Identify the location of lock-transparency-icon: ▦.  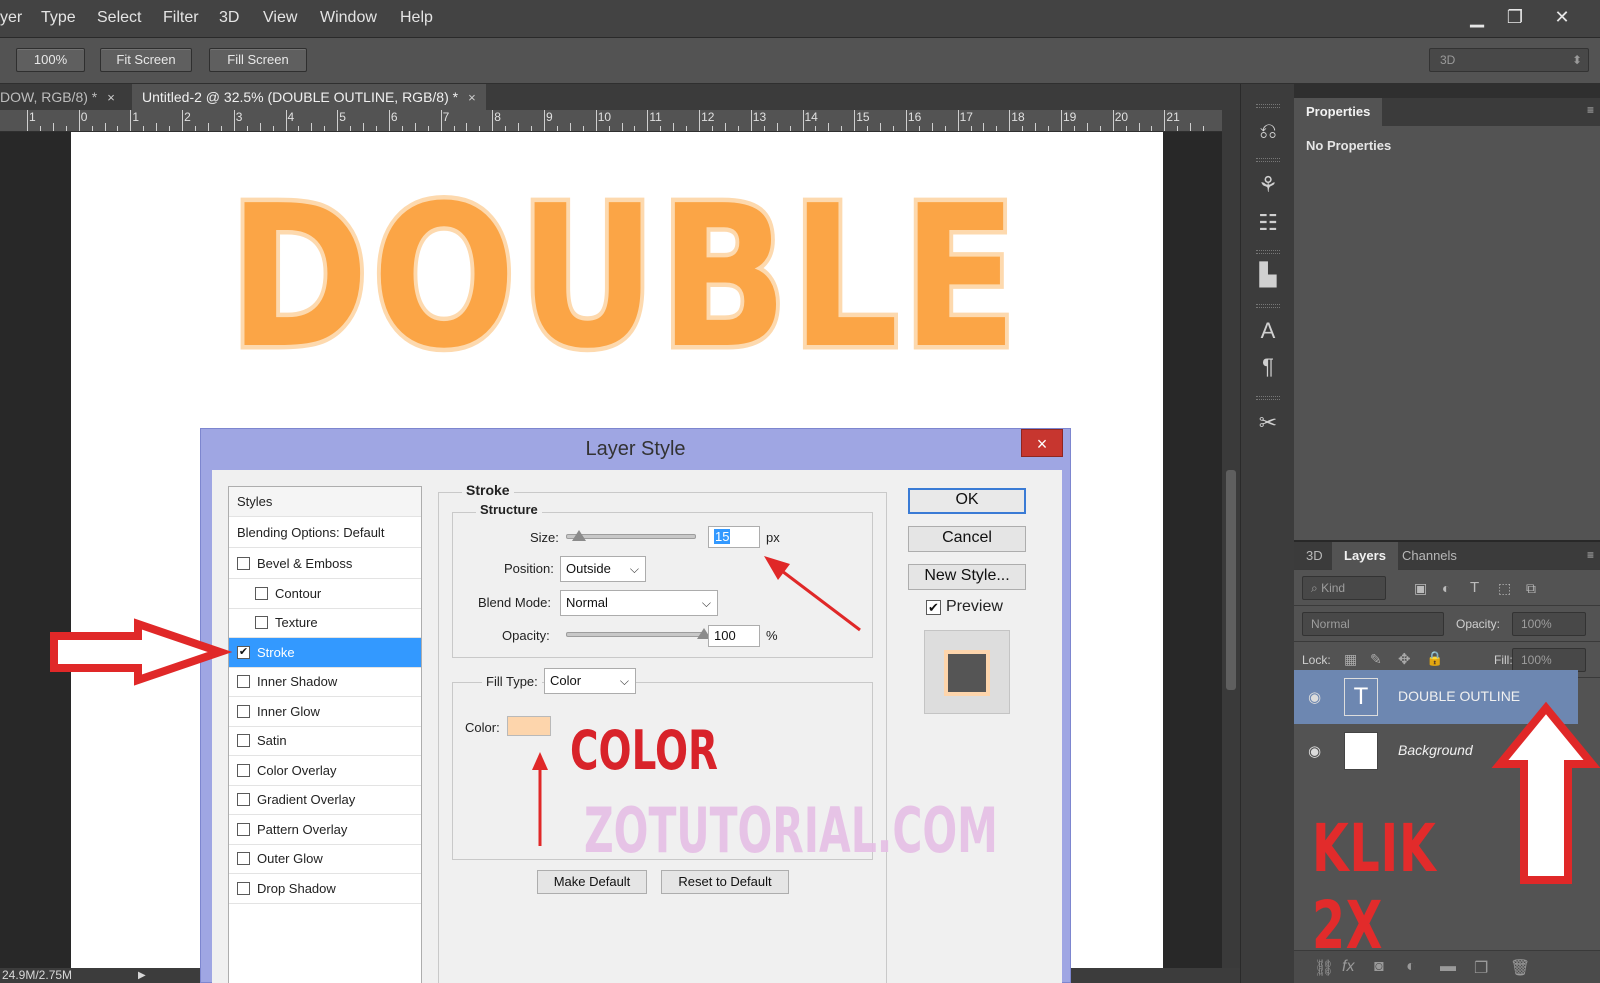
(1350, 659).